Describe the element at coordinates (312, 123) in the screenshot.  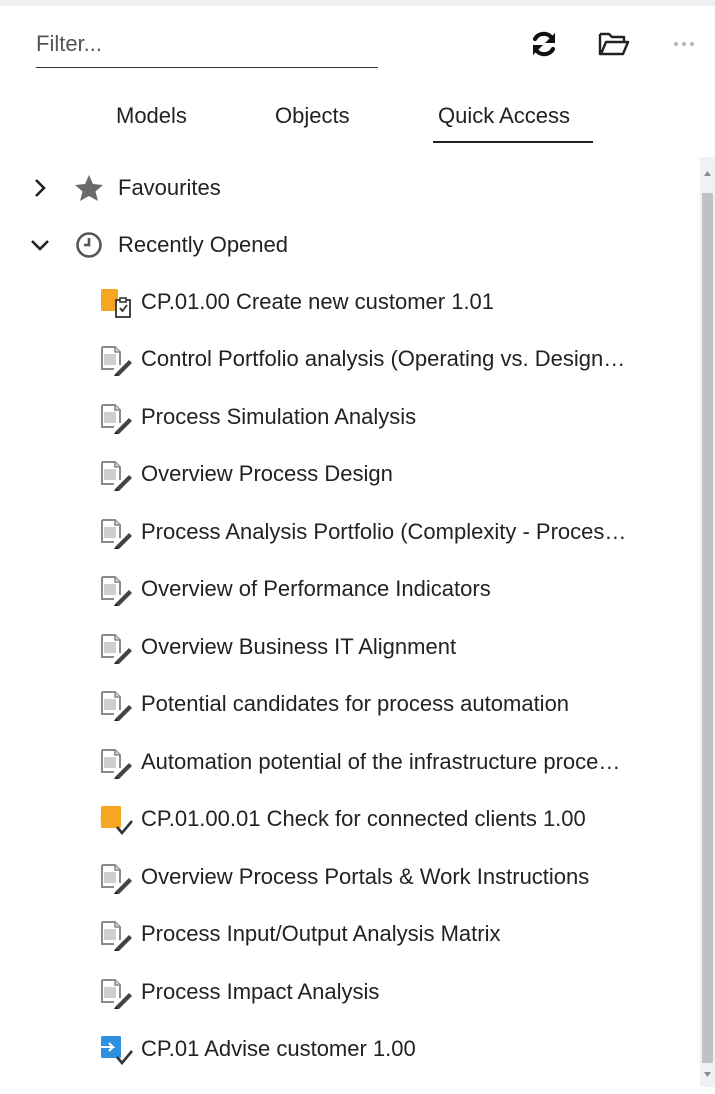
I see `tab-objects: Objects` at that location.